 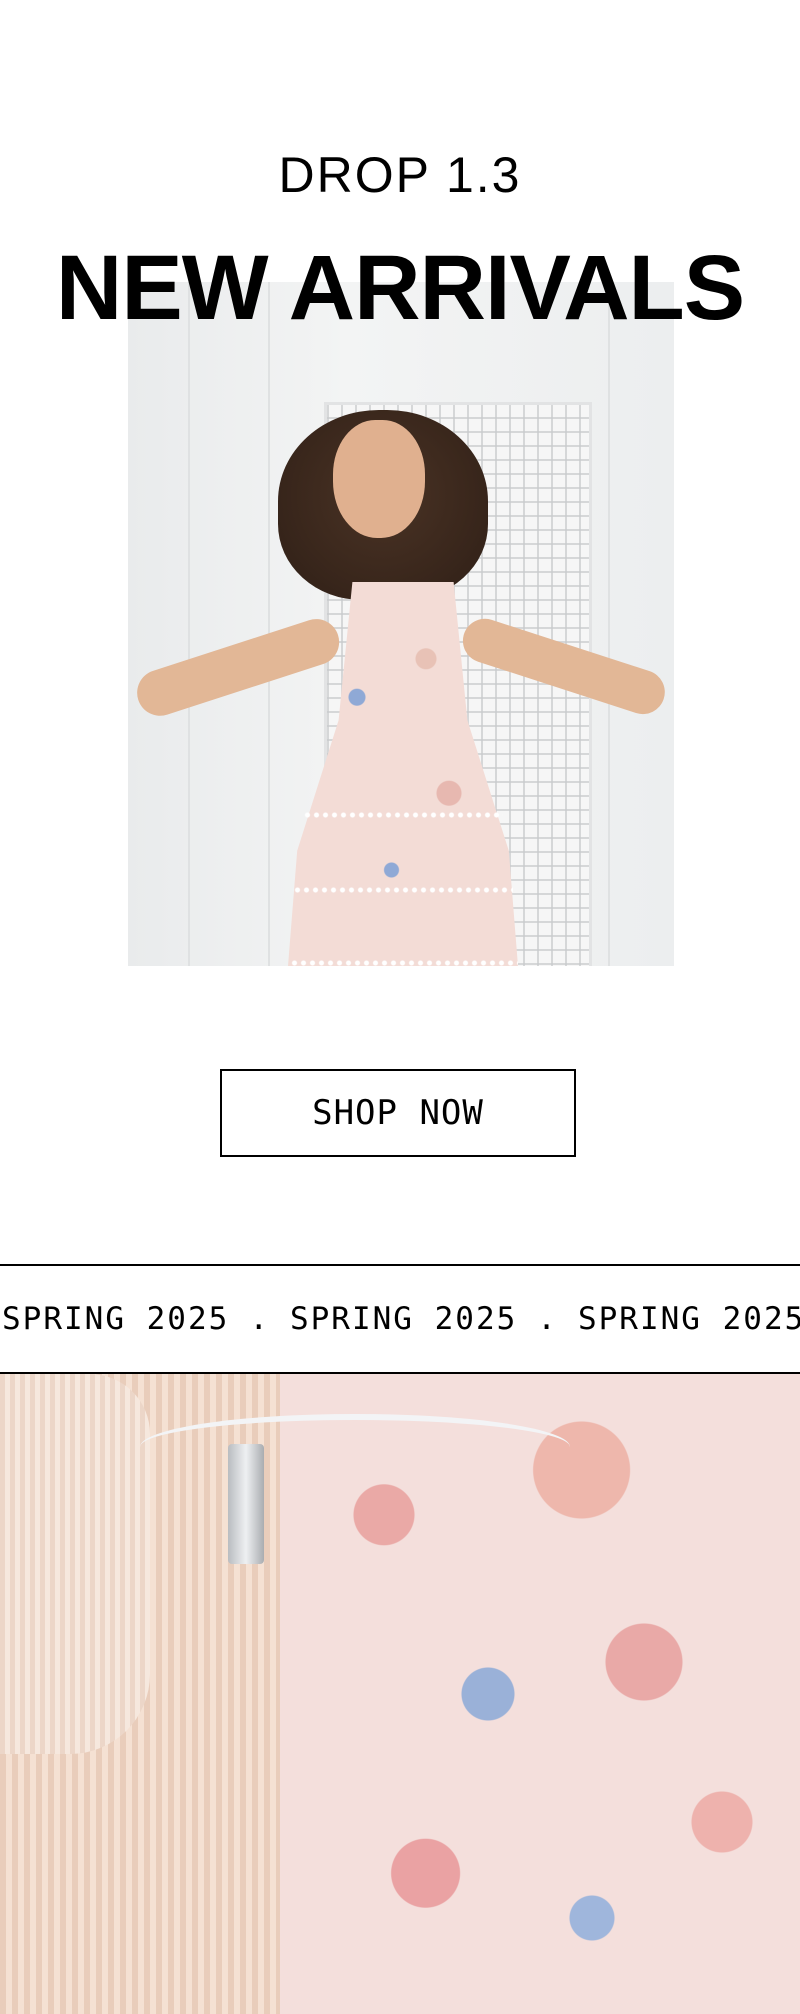 What do you see at coordinates (400, 288) in the screenshot?
I see `page-title: NEW ARRIVALS` at bounding box center [400, 288].